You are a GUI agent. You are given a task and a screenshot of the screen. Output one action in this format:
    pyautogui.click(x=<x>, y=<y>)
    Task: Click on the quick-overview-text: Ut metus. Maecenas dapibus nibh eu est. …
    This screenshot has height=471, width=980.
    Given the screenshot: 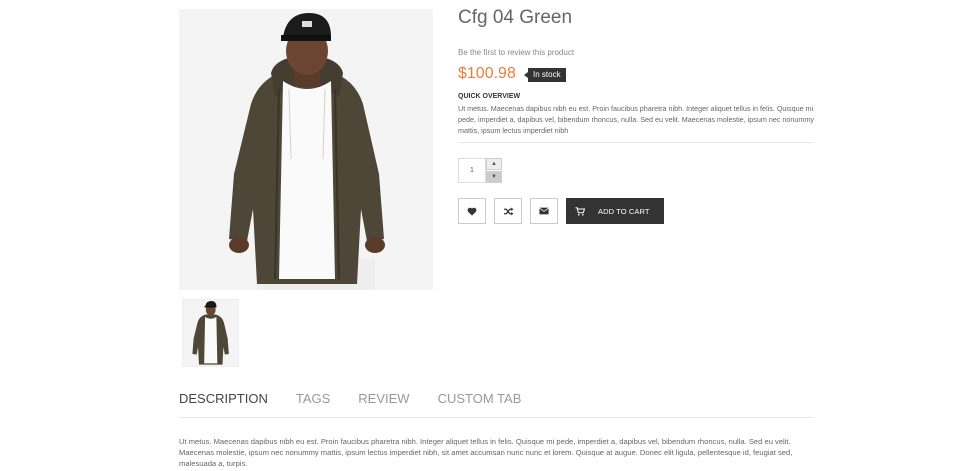 What is the action you would take?
    pyautogui.click(x=636, y=119)
    